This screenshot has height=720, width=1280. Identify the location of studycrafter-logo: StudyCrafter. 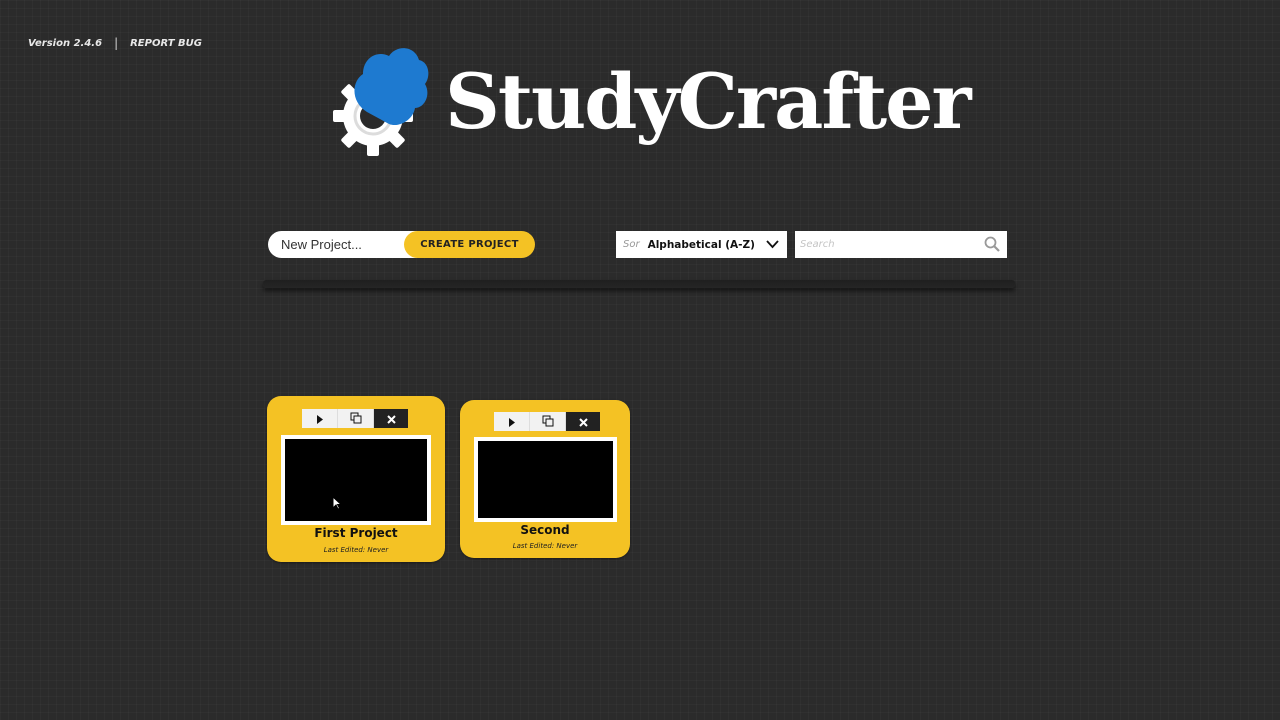
(652, 102).